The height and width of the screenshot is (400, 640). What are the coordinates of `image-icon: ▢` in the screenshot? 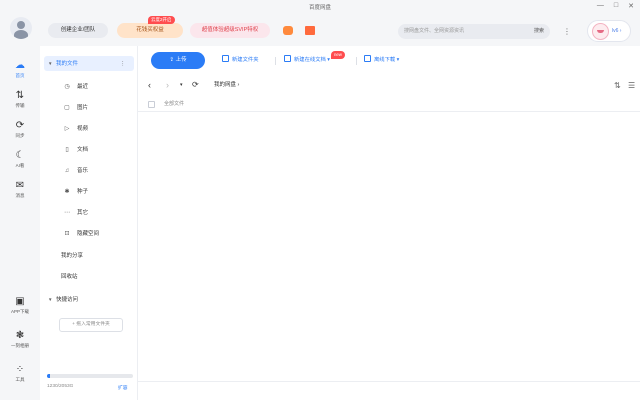 It's located at (67, 108).